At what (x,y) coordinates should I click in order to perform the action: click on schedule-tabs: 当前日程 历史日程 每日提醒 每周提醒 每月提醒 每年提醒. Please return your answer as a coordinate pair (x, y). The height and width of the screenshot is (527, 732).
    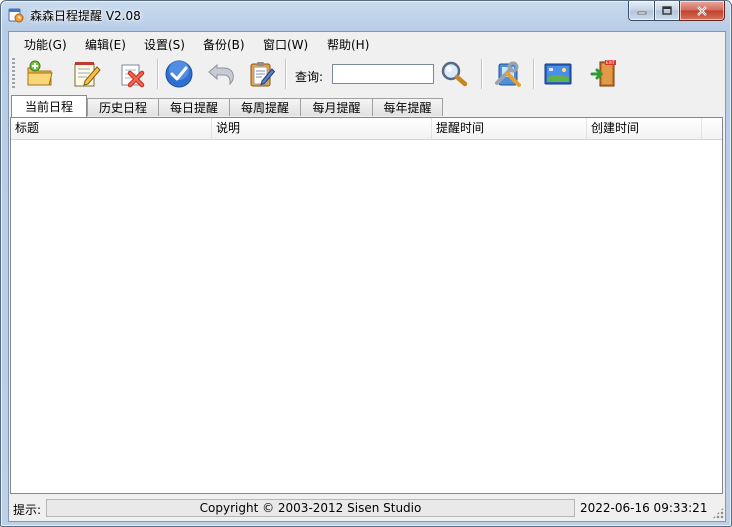
    Looking at the image, I should click on (367, 106).